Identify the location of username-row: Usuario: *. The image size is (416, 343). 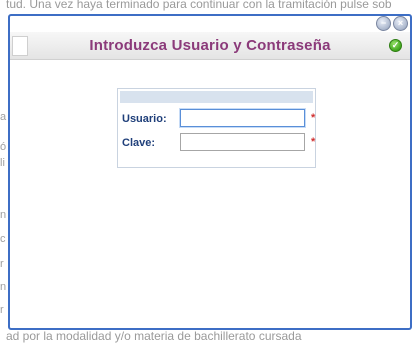
(219, 119).